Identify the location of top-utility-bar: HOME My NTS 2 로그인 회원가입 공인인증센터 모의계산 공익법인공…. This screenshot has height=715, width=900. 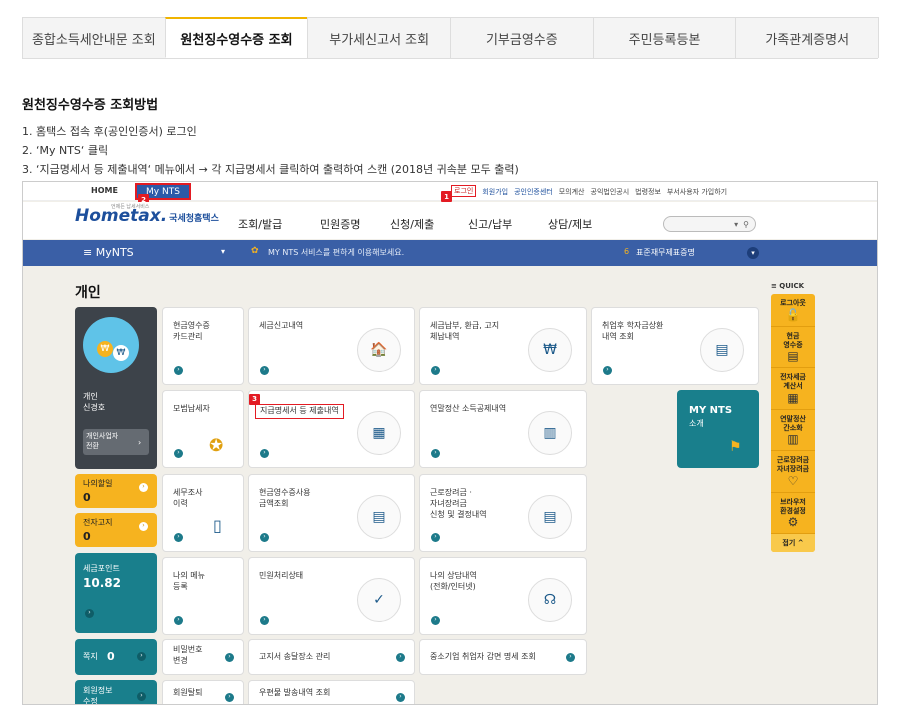
(450, 193).